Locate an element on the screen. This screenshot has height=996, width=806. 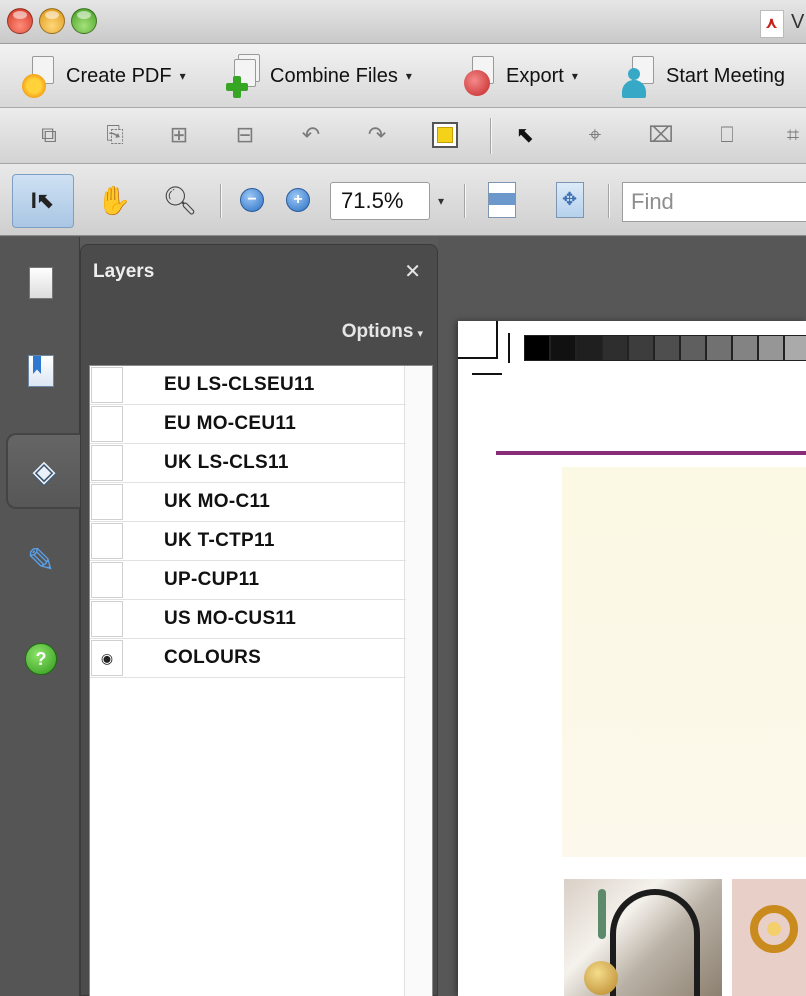
start-meeting-icon is located at coordinates (640, 76).